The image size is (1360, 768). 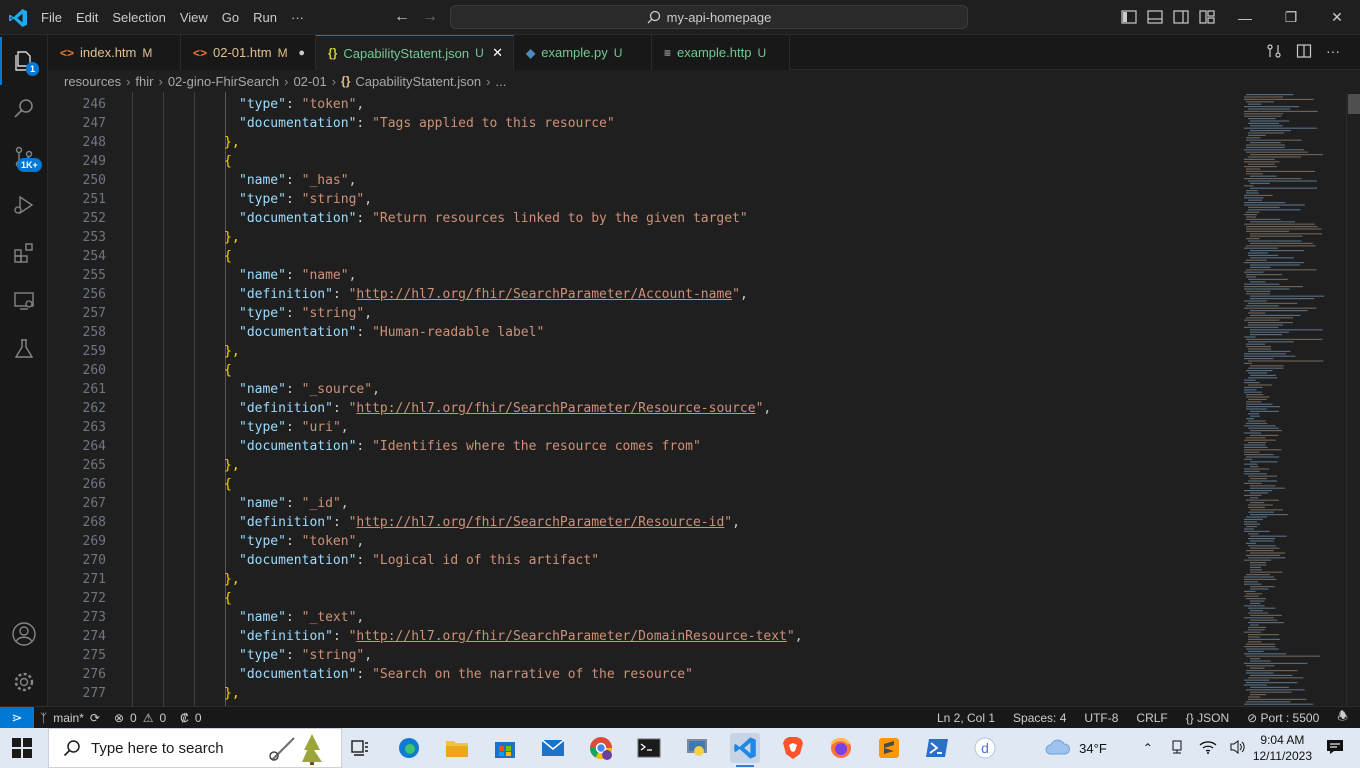 What do you see at coordinates (144, 81) in the screenshot?
I see `breadcrumb-item: fhir` at bounding box center [144, 81].